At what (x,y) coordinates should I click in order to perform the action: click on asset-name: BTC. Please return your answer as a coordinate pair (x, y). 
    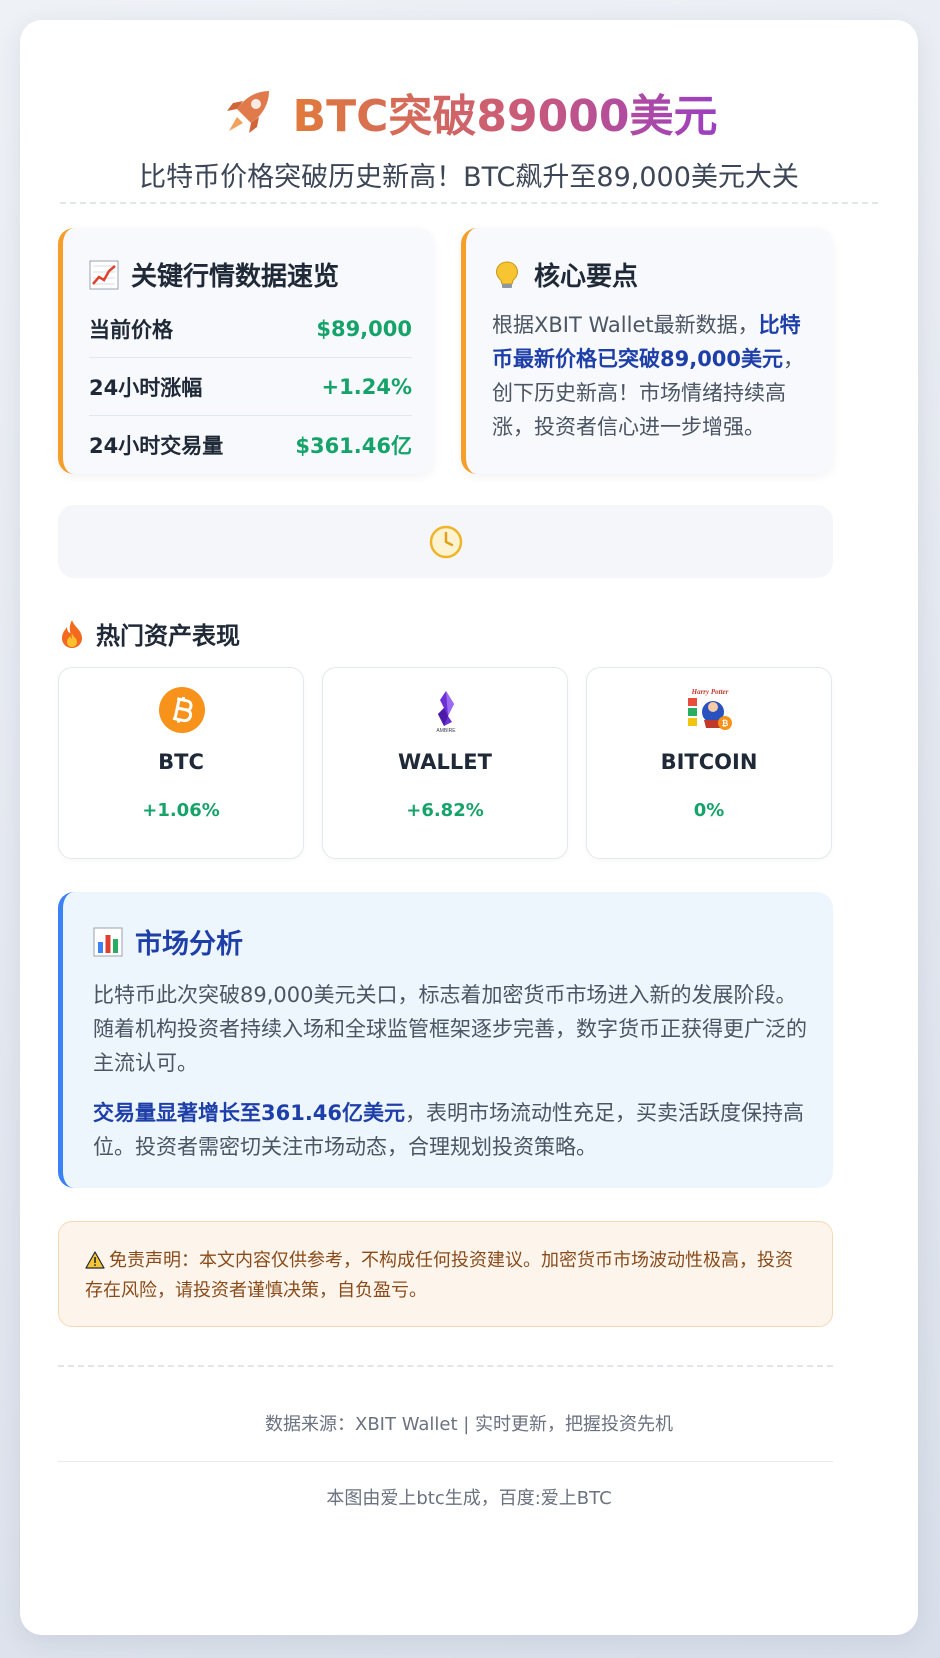
    Looking at the image, I should click on (181, 762).